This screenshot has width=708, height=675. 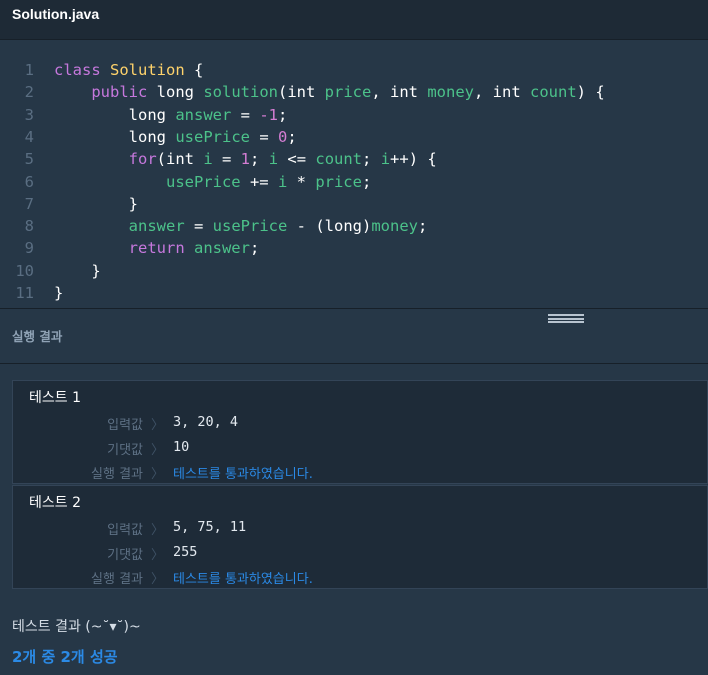 I want to click on test-summary-result: 2개 중 2개 성공, so click(x=65, y=657).